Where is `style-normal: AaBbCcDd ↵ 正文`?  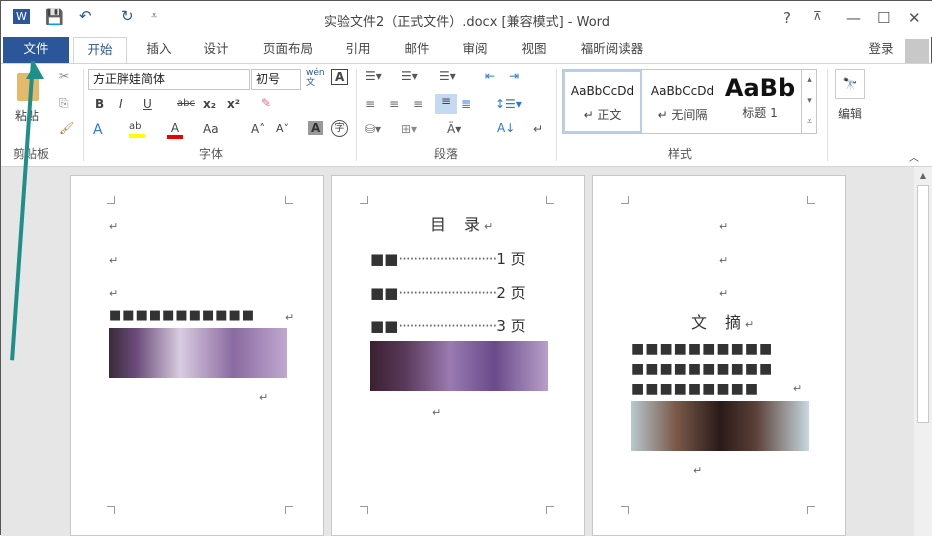
style-normal: AaBbCcDd ↵ 正文 is located at coordinates (602, 101).